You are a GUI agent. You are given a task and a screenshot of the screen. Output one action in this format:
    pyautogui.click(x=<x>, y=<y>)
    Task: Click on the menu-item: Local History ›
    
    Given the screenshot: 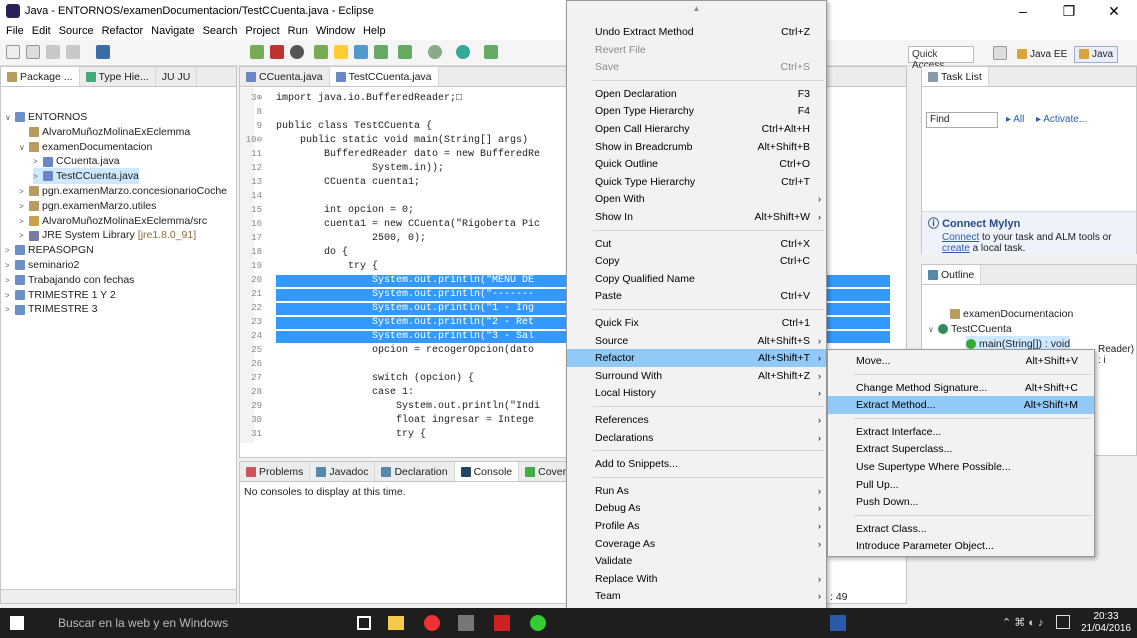 What is the action you would take?
    pyautogui.click(x=696, y=393)
    